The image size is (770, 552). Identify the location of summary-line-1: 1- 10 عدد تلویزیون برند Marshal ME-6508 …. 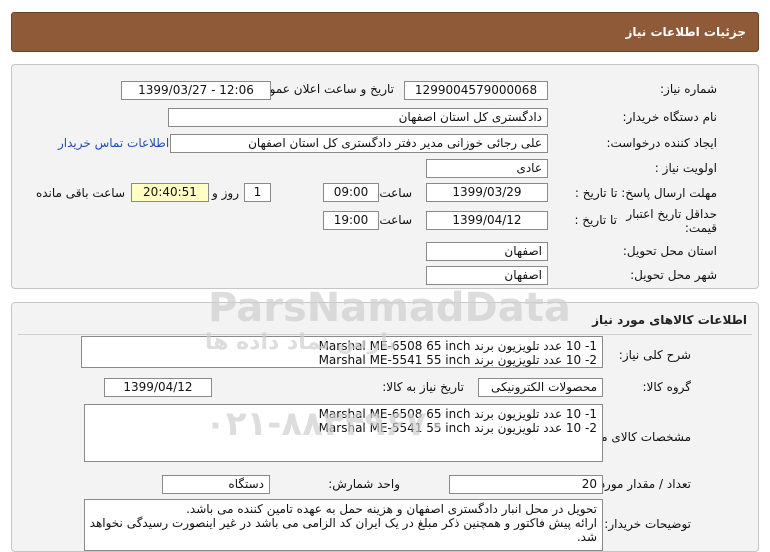
(457, 346).